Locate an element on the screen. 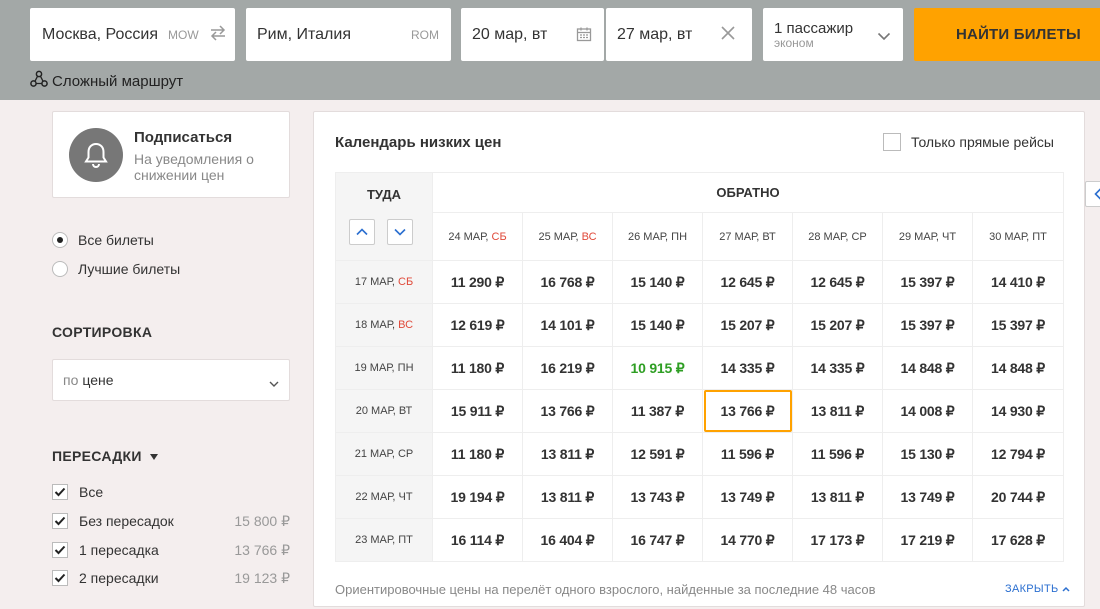  passengers-field: 1 пассажир эконом is located at coordinates (833, 34).